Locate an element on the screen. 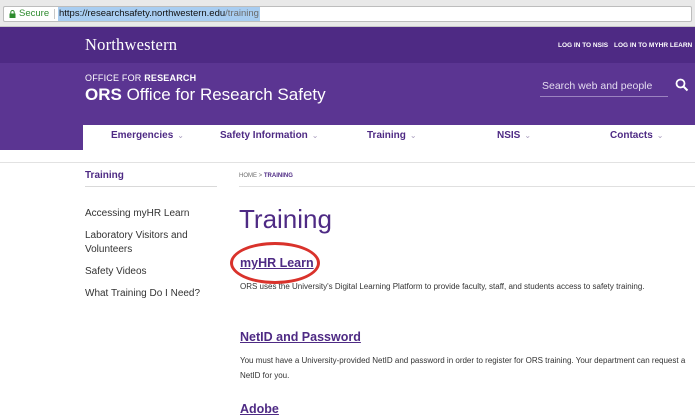 This screenshot has height=417, width=695. lock-icon is located at coordinates (12, 14).